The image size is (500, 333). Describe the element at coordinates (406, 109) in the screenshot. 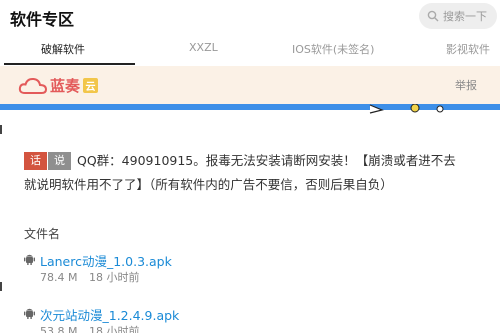

I see `illustration-doodle` at that location.